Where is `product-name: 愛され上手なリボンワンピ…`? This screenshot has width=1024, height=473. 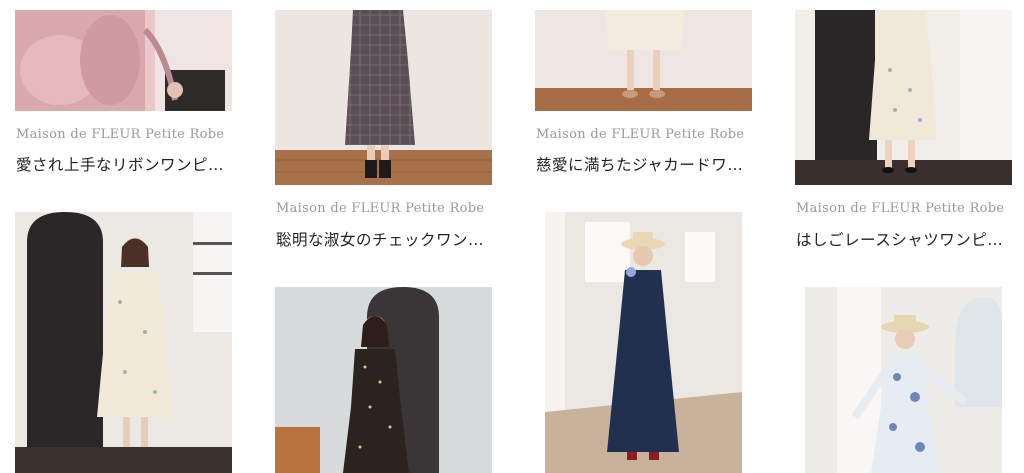
product-name: 愛され上手なリボンワンピ… is located at coordinates (120, 164).